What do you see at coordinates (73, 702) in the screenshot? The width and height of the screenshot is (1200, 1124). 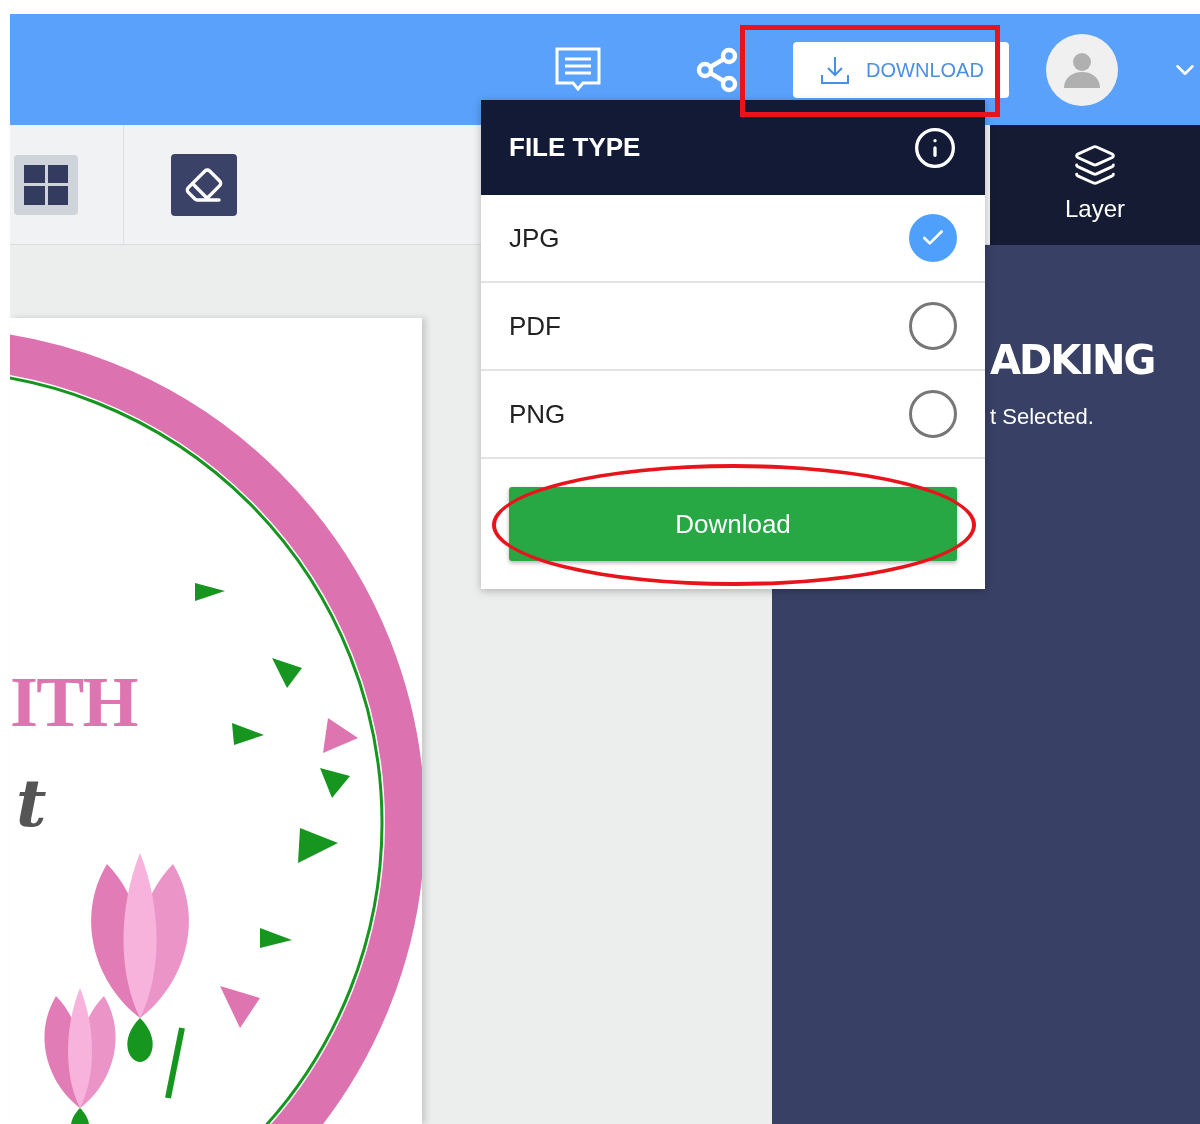 I see `canvas-text: ITH` at bounding box center [73, 702].